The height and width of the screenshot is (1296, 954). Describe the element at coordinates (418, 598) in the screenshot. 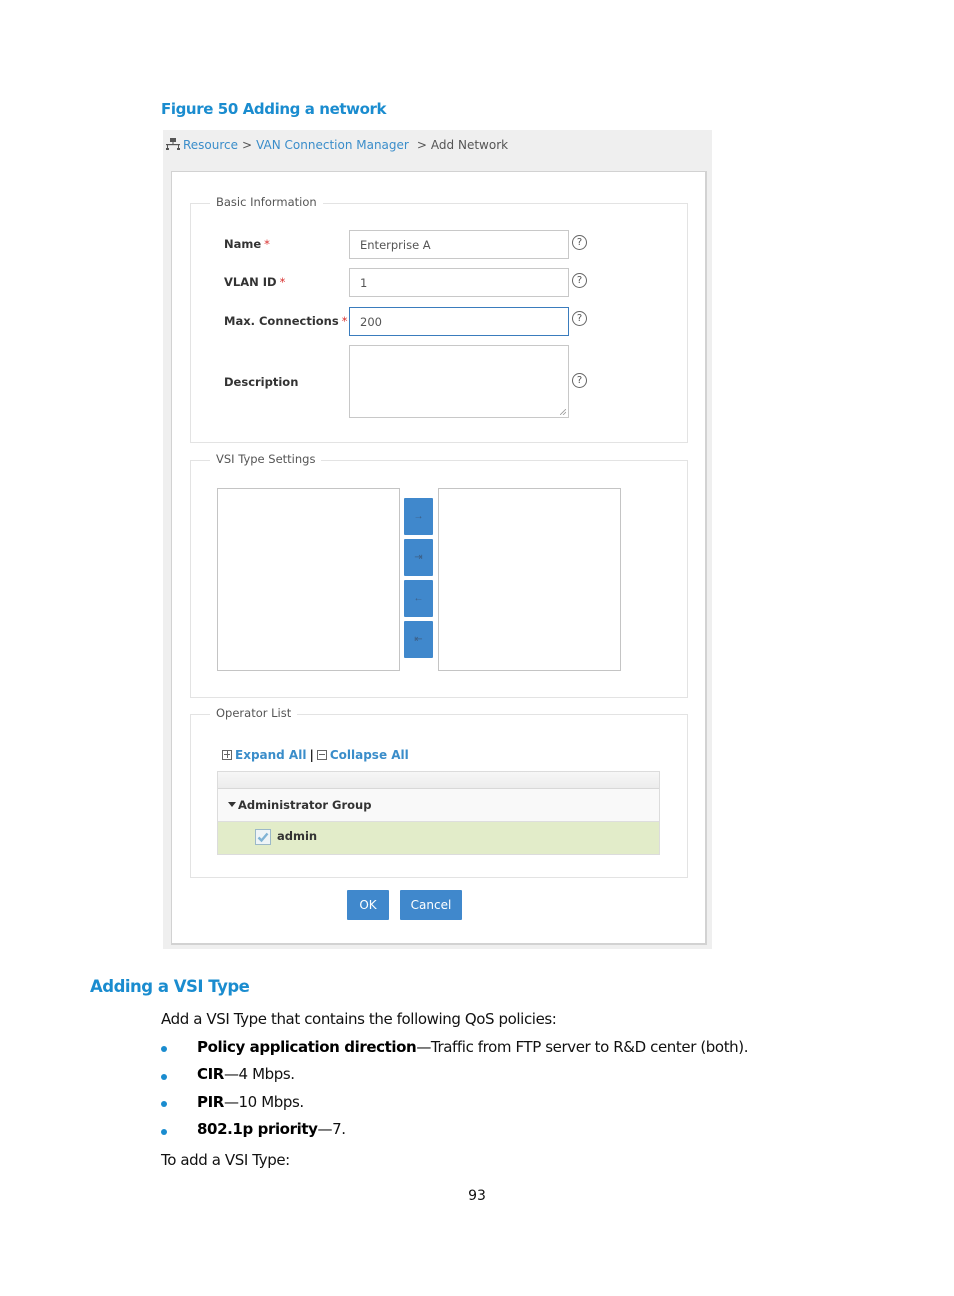

I see `move-left-button: ←` at that location.